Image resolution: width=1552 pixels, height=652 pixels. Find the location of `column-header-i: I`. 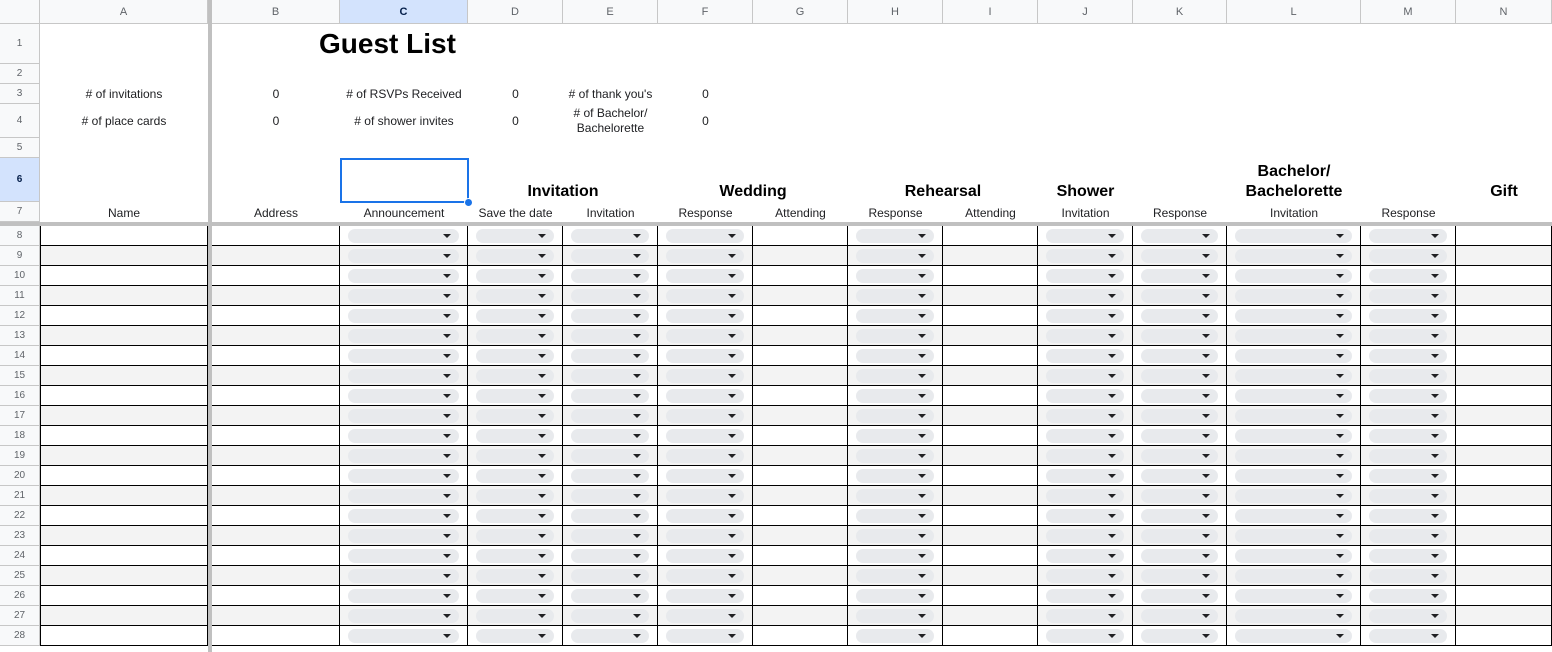

column-header-i: I is located at coordinates (990, 12).